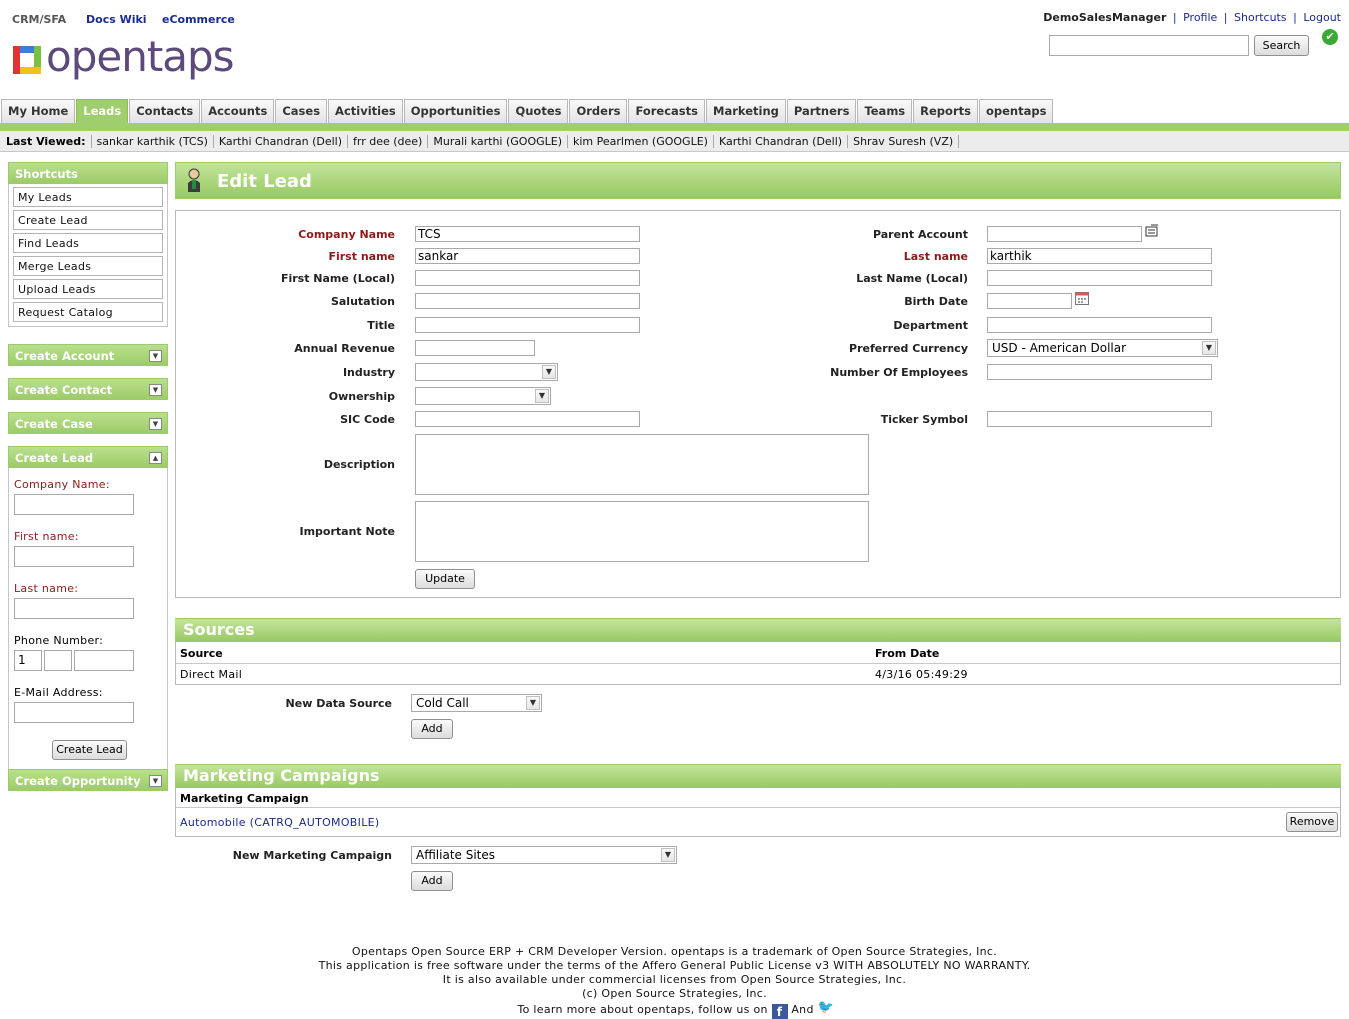 The height and width of the screenshot is (1019, 1349). What do you see at coordinates (281, 775) in the screenshot?
I see `marketing-campaigns-title: Marketing Campaigns` at bounding box center [281, 775].